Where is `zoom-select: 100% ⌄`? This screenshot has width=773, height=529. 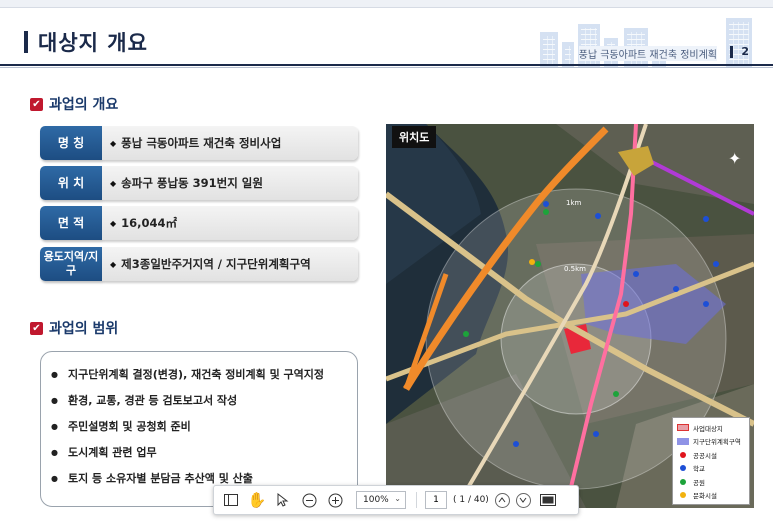
zoom-select: 100% ⌄ is located at coordinates (381, 500).